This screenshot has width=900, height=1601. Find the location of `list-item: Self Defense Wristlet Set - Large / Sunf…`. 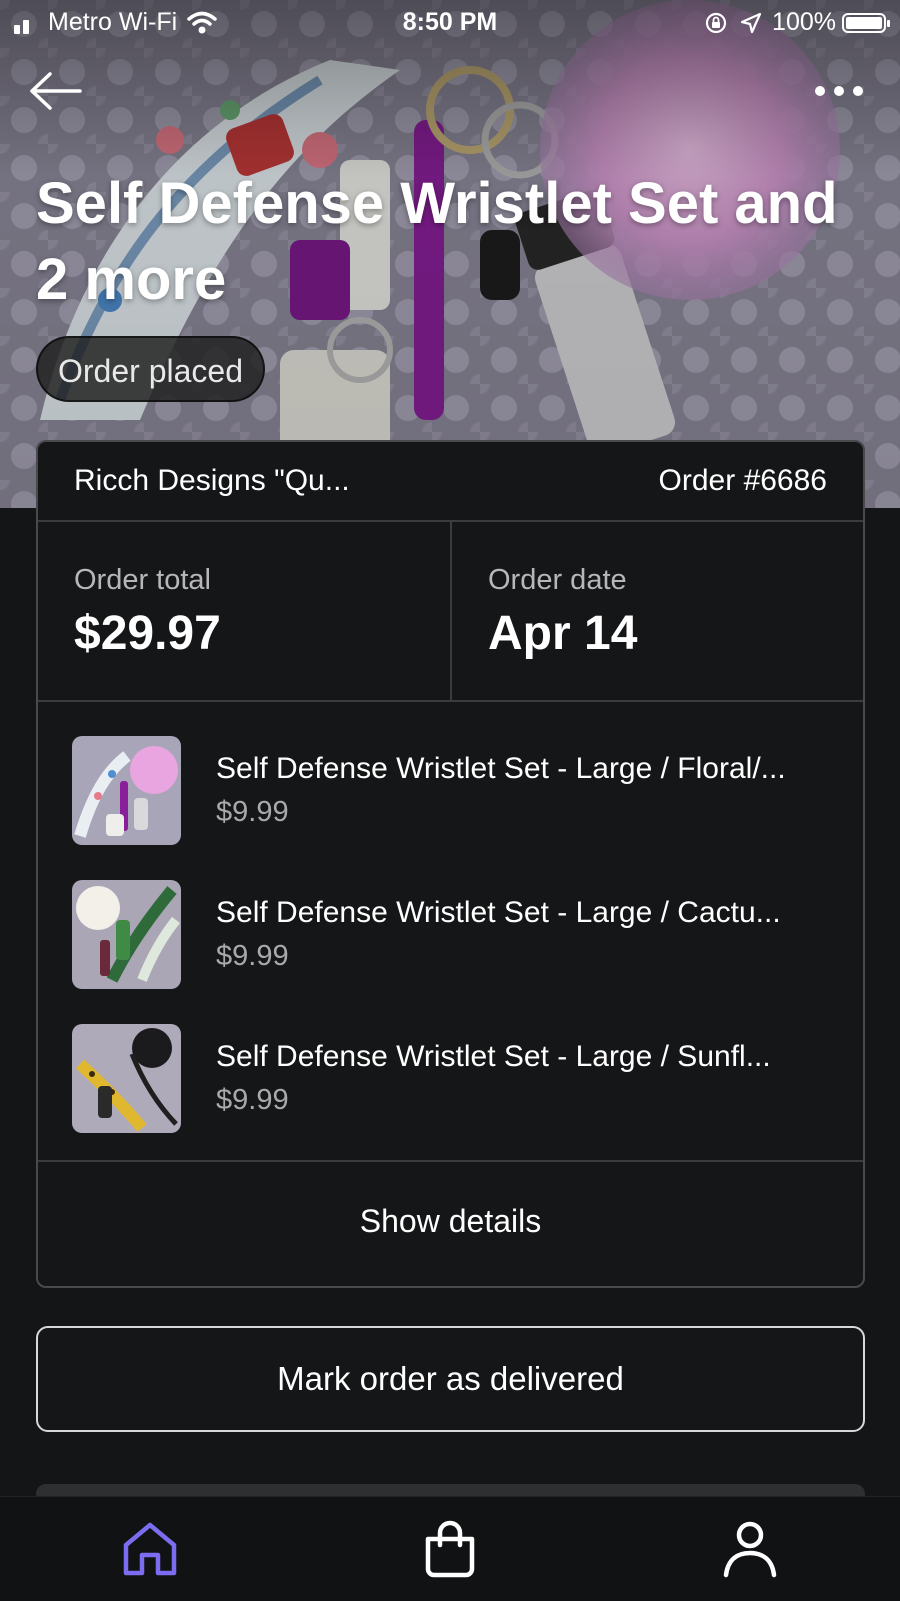

list-item: Self Defense Wristlet Set - Large / Sunf… is located at coordinates (450, 1079).